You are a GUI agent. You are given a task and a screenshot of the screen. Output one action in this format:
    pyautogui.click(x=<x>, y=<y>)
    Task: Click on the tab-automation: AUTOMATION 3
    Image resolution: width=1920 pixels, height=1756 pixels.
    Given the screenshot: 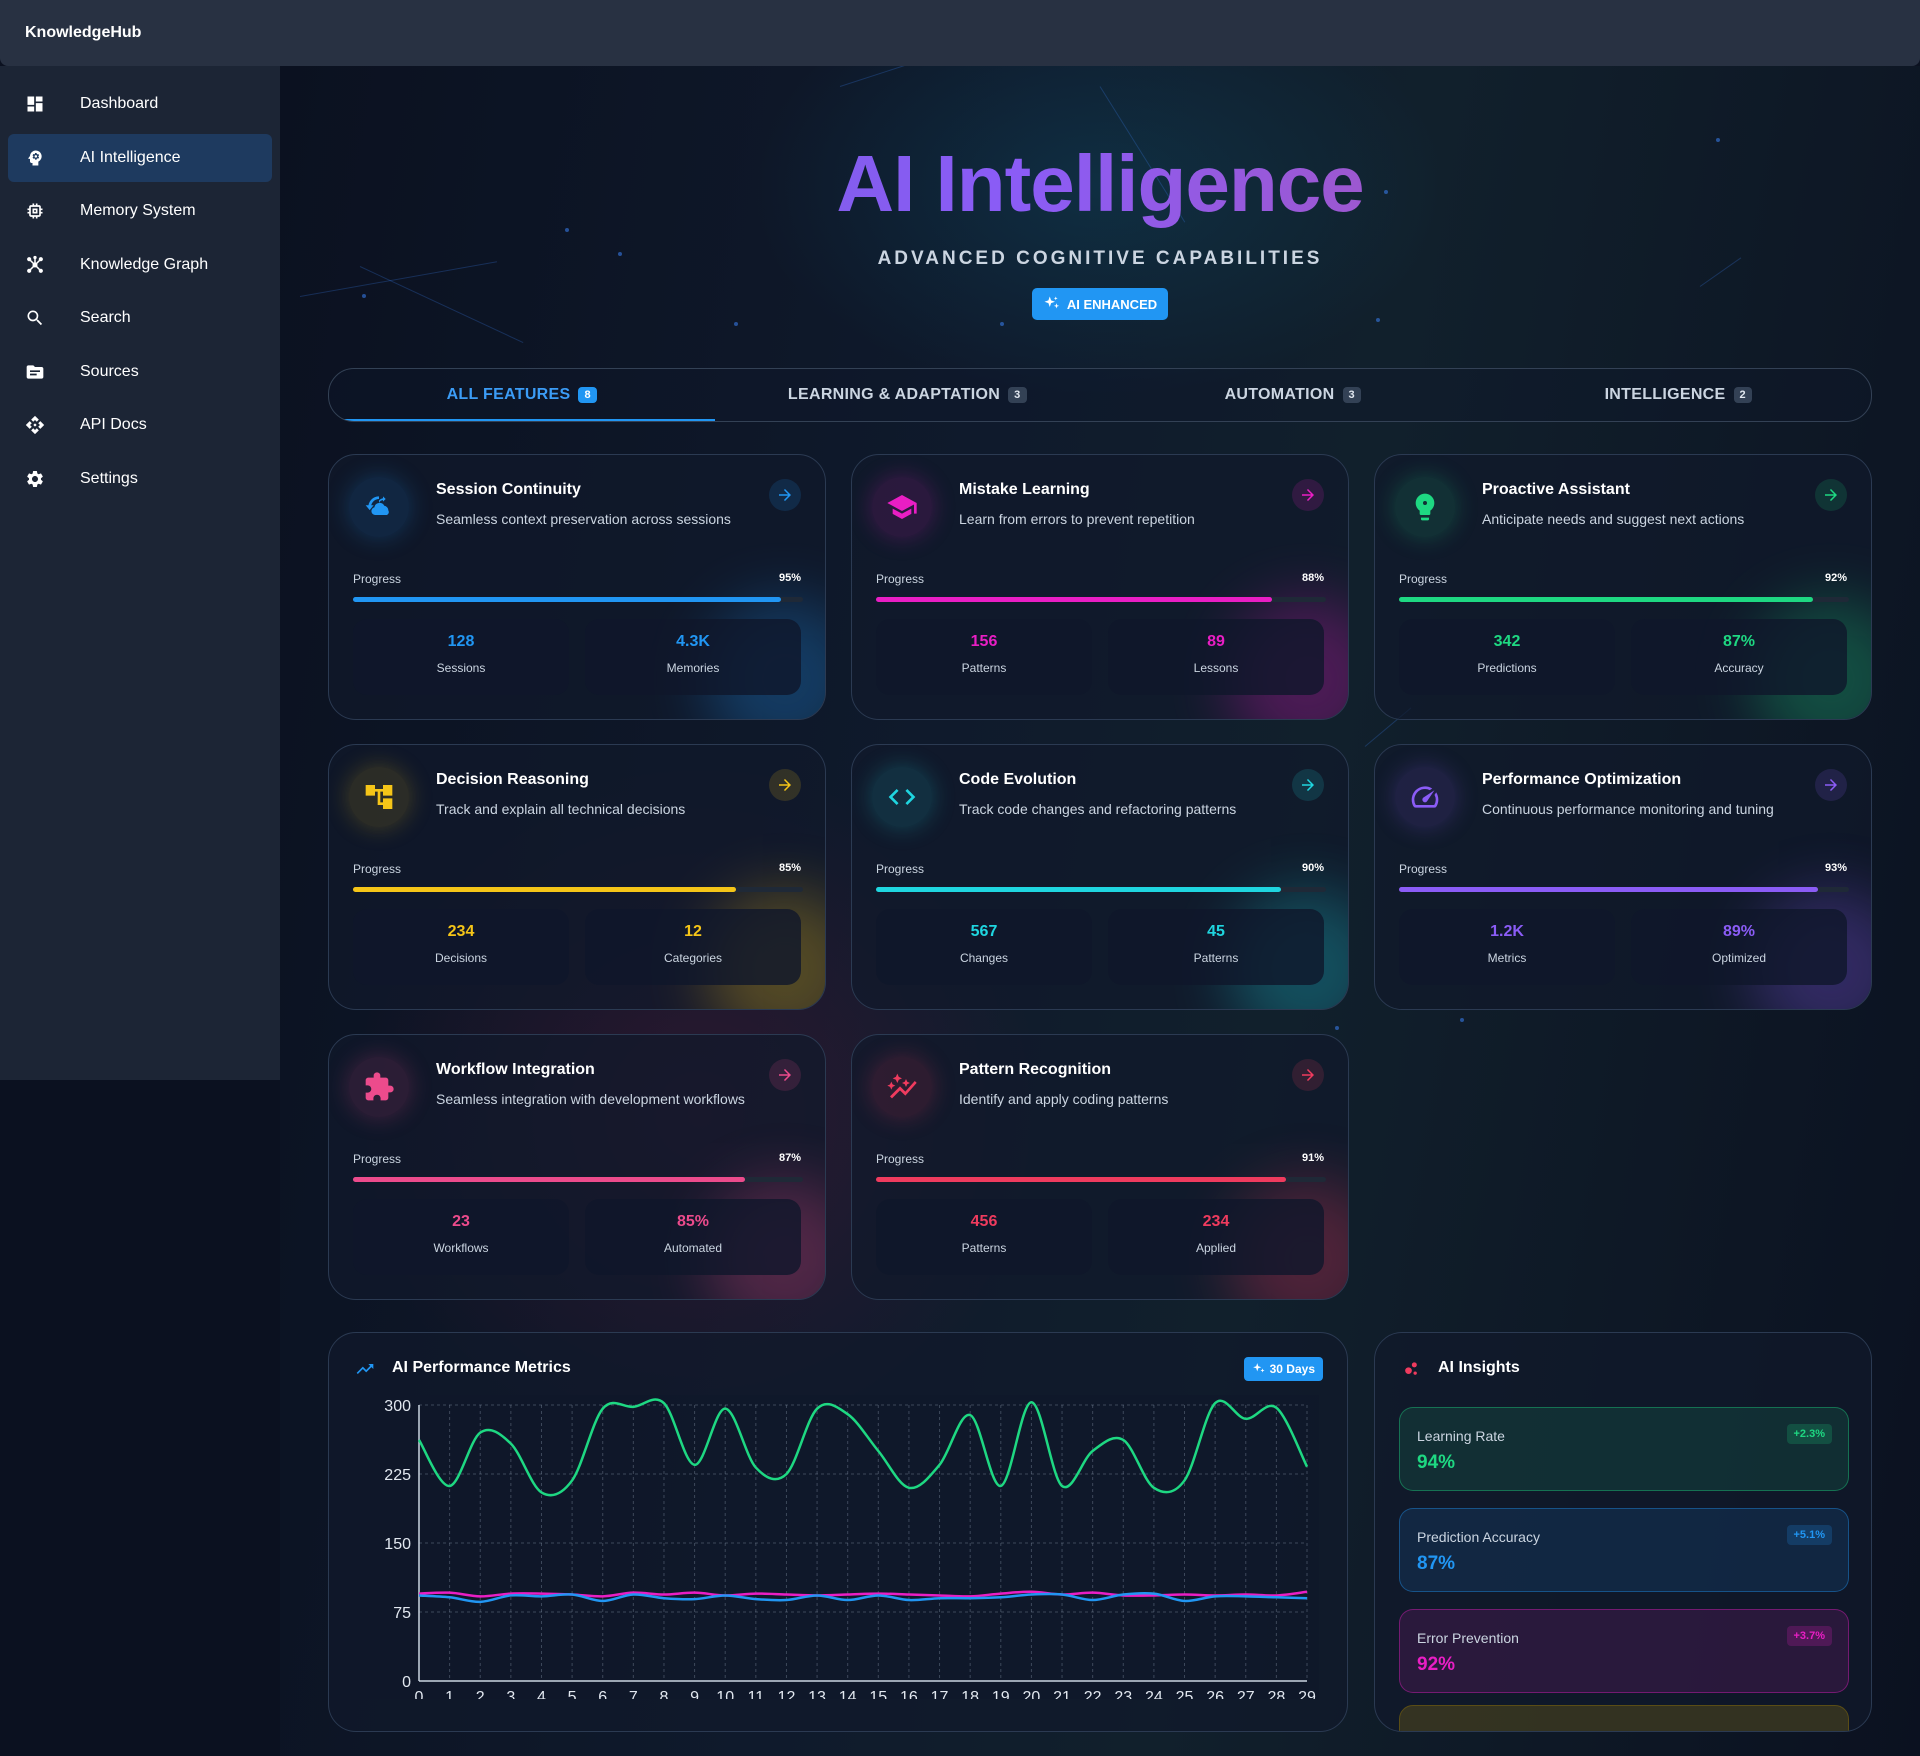 What is the action you would take?
    pyautogui.click(x=1293, y=395)
    